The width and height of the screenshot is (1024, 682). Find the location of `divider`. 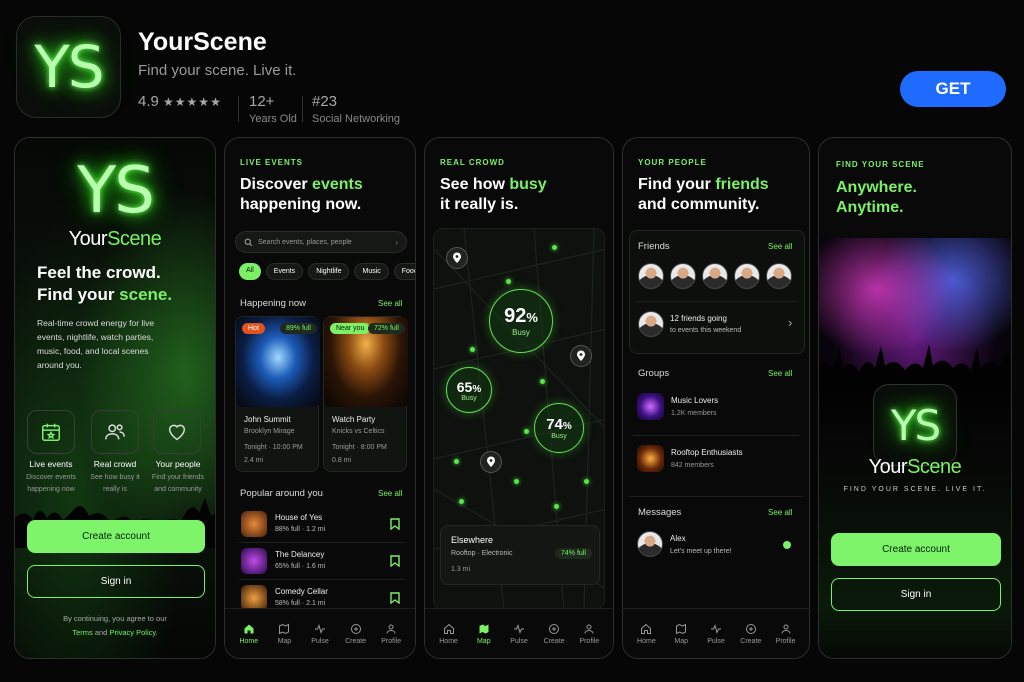

divider is located at coordinates (238, 109).